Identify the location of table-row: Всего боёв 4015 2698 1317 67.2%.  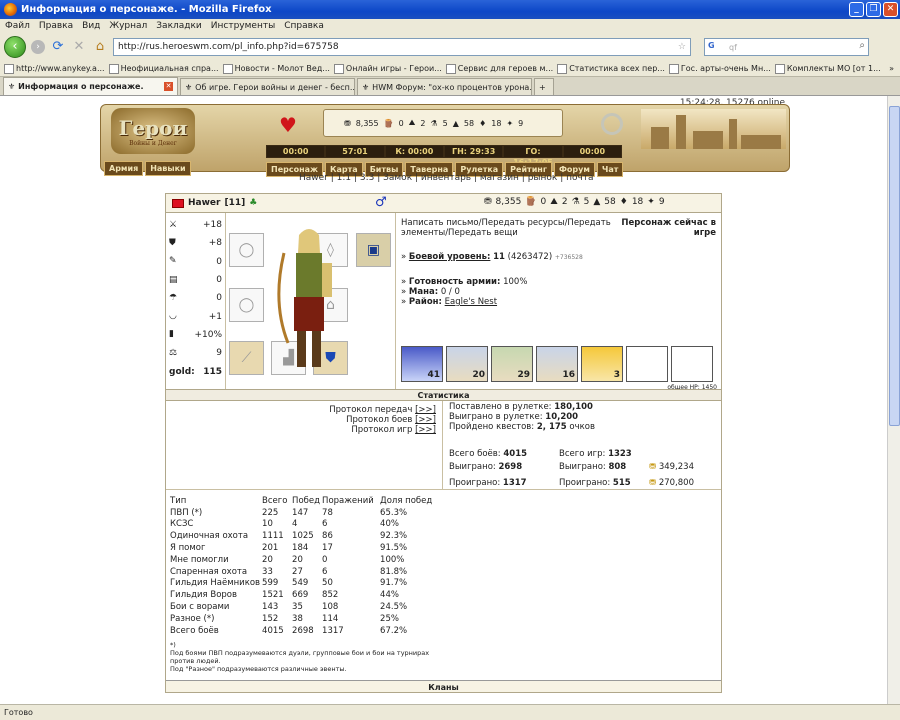
(289, 630).